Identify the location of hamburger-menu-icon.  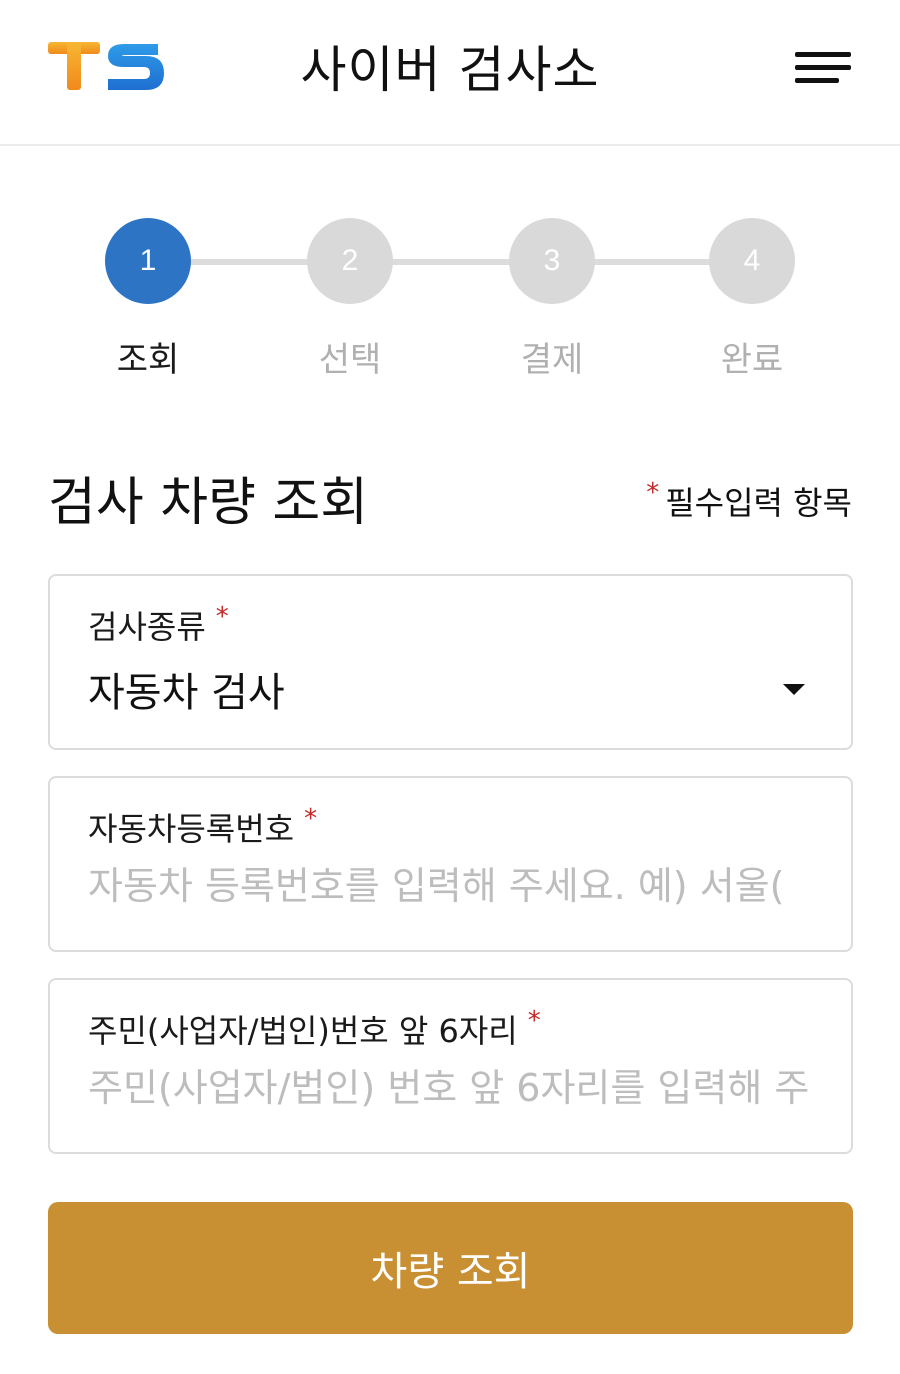
(822, 69).